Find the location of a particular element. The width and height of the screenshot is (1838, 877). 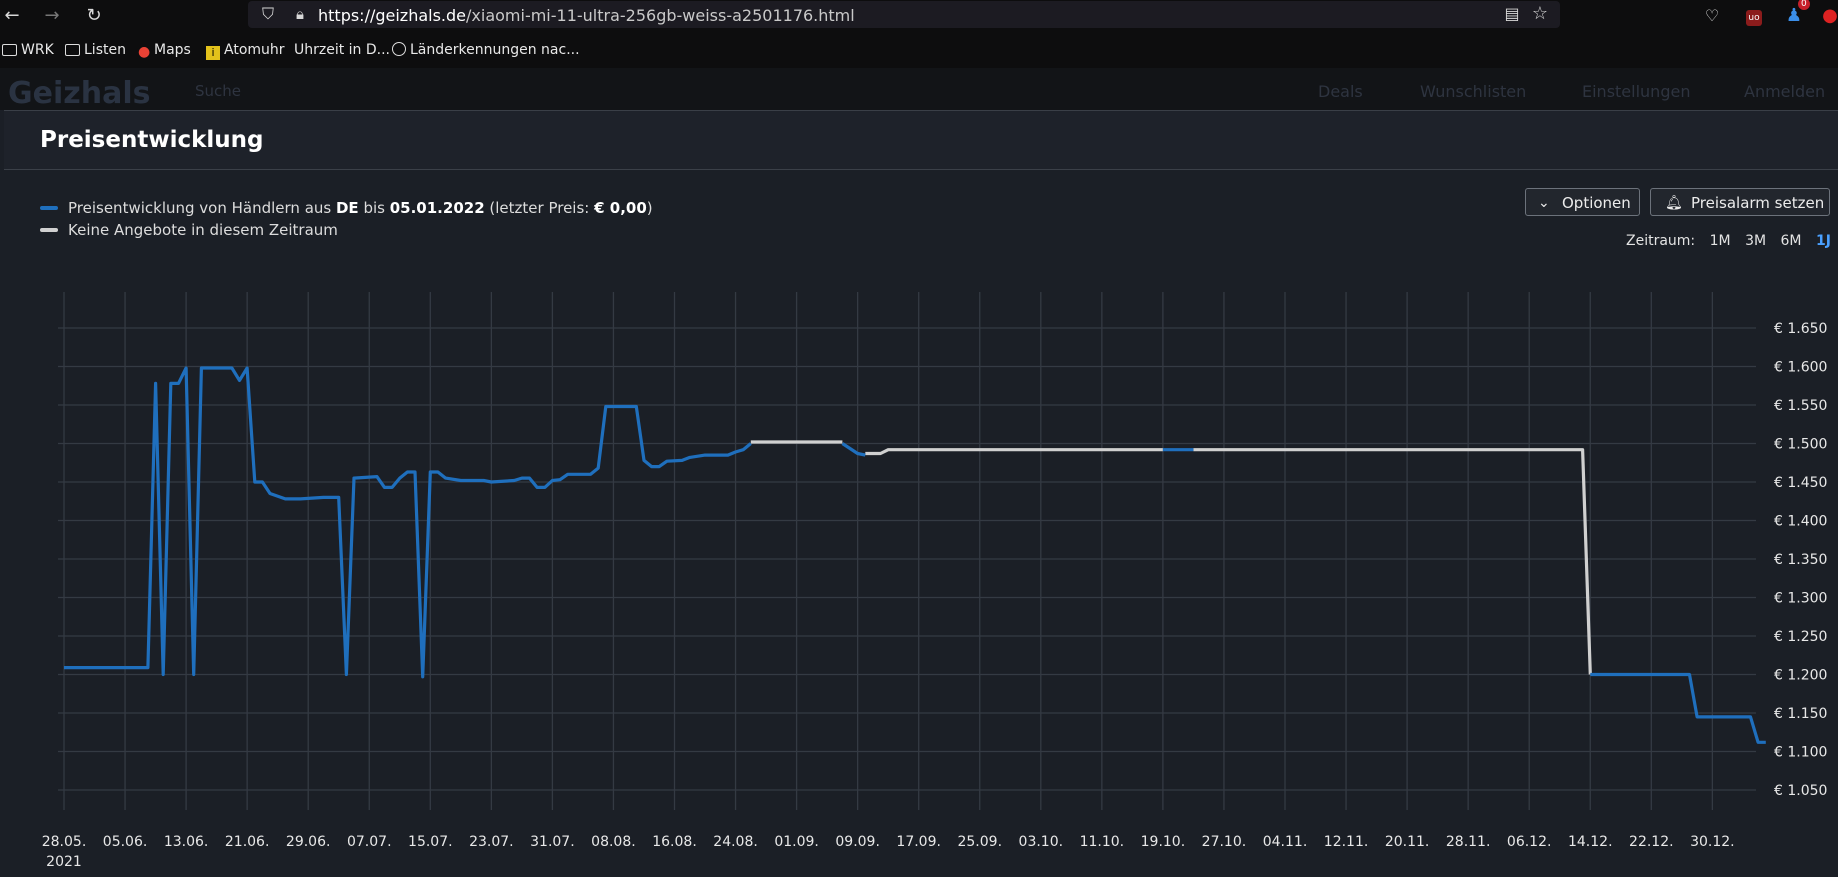

y-tick-label: € 1.600 is located at coordinates (1800, 368).